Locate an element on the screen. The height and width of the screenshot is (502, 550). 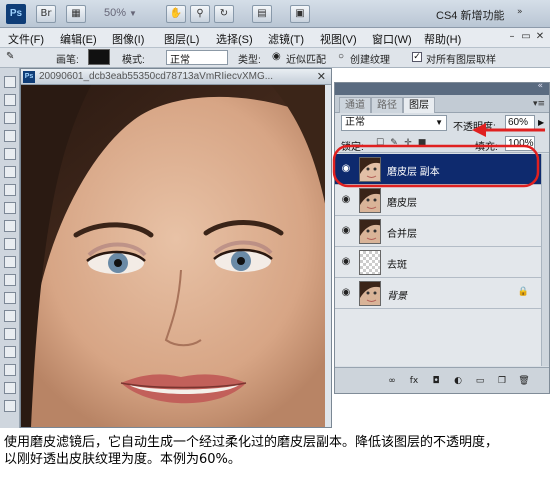
healing-tool-icon is located at coordinates (10, 190).